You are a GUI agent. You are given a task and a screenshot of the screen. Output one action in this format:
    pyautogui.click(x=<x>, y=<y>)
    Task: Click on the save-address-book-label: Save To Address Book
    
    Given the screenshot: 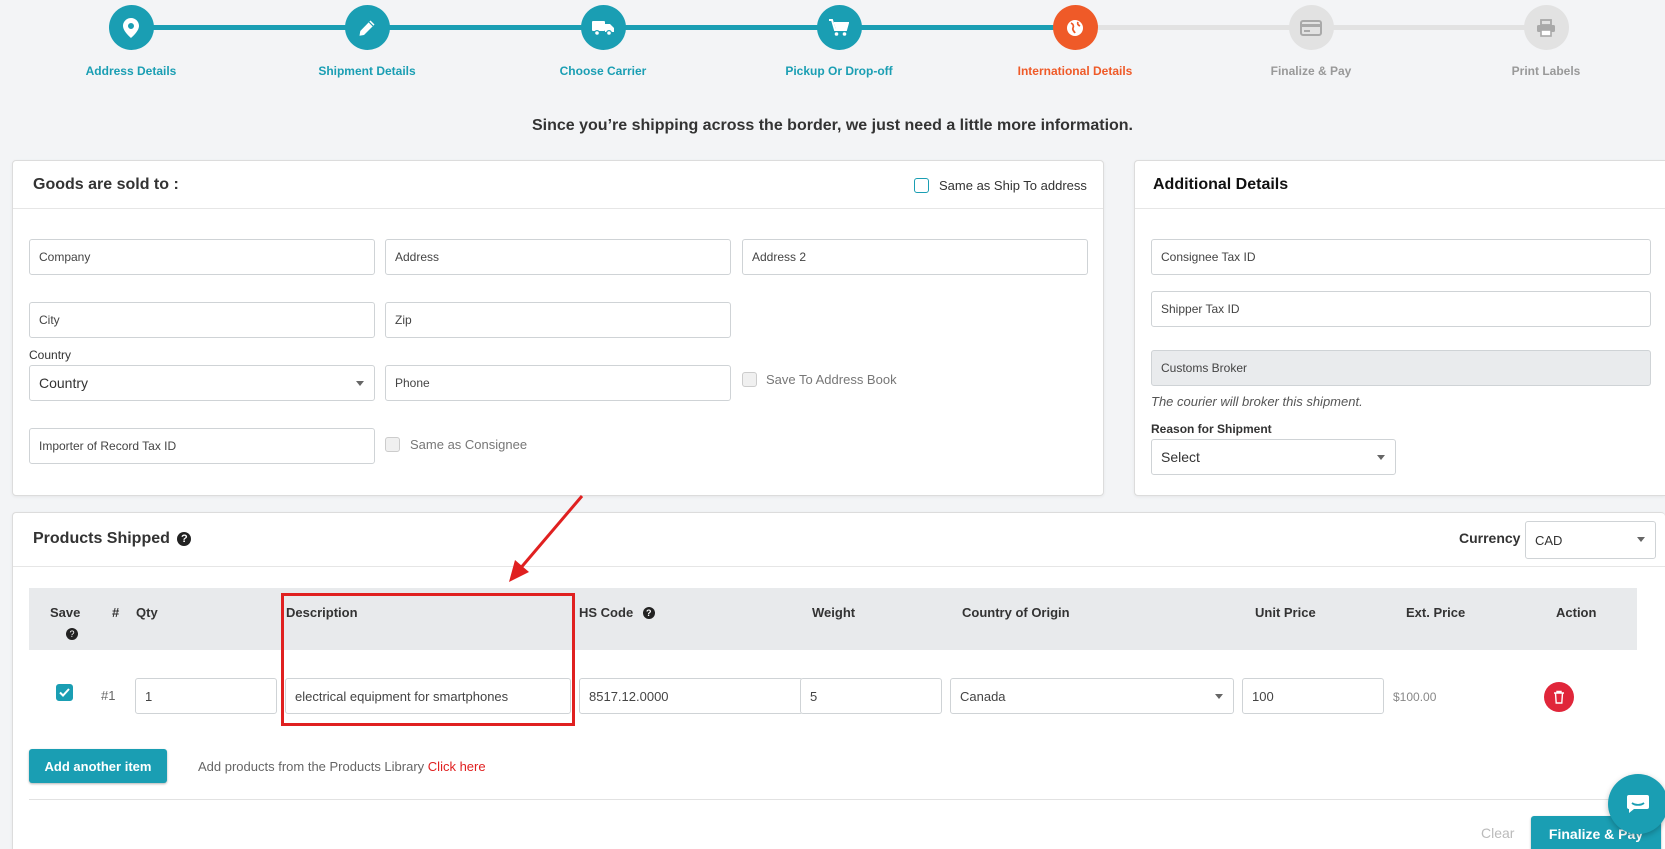 What is the action you would take?
    pyautogui.click(x=831, y=379)
    